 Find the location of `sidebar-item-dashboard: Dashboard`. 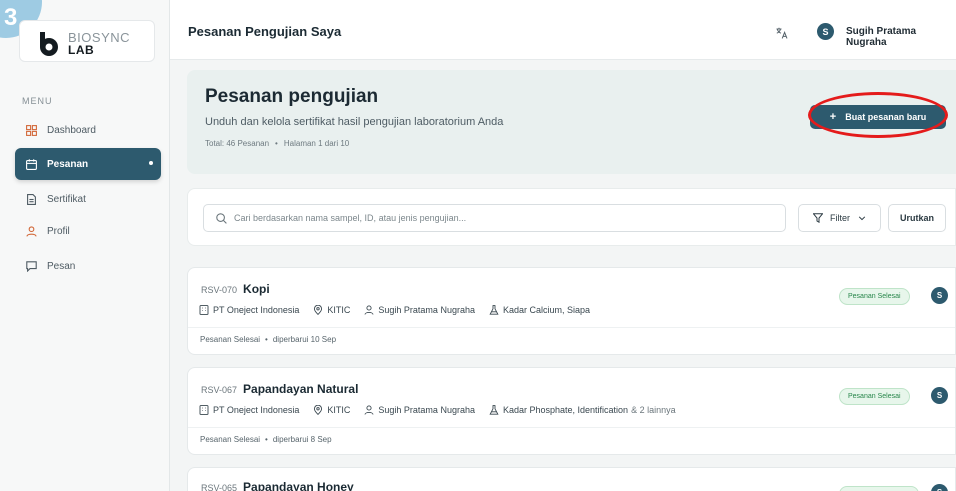

sidebar-item-dashboard: Dashboard is located at coordinates (88, 130).